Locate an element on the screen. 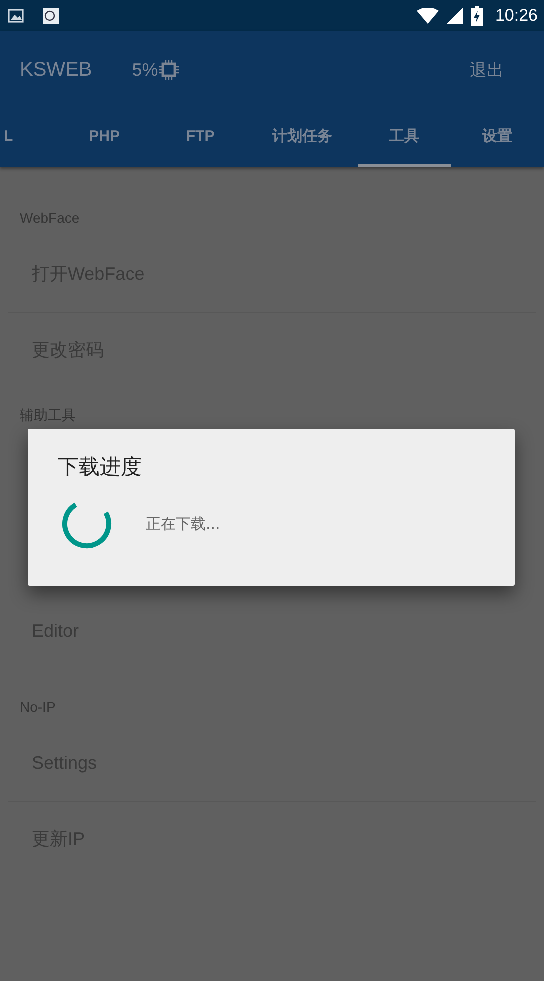 This screenshot has height=981, width=544. cpu-usage: 5% is located at coordinates (145, 70).